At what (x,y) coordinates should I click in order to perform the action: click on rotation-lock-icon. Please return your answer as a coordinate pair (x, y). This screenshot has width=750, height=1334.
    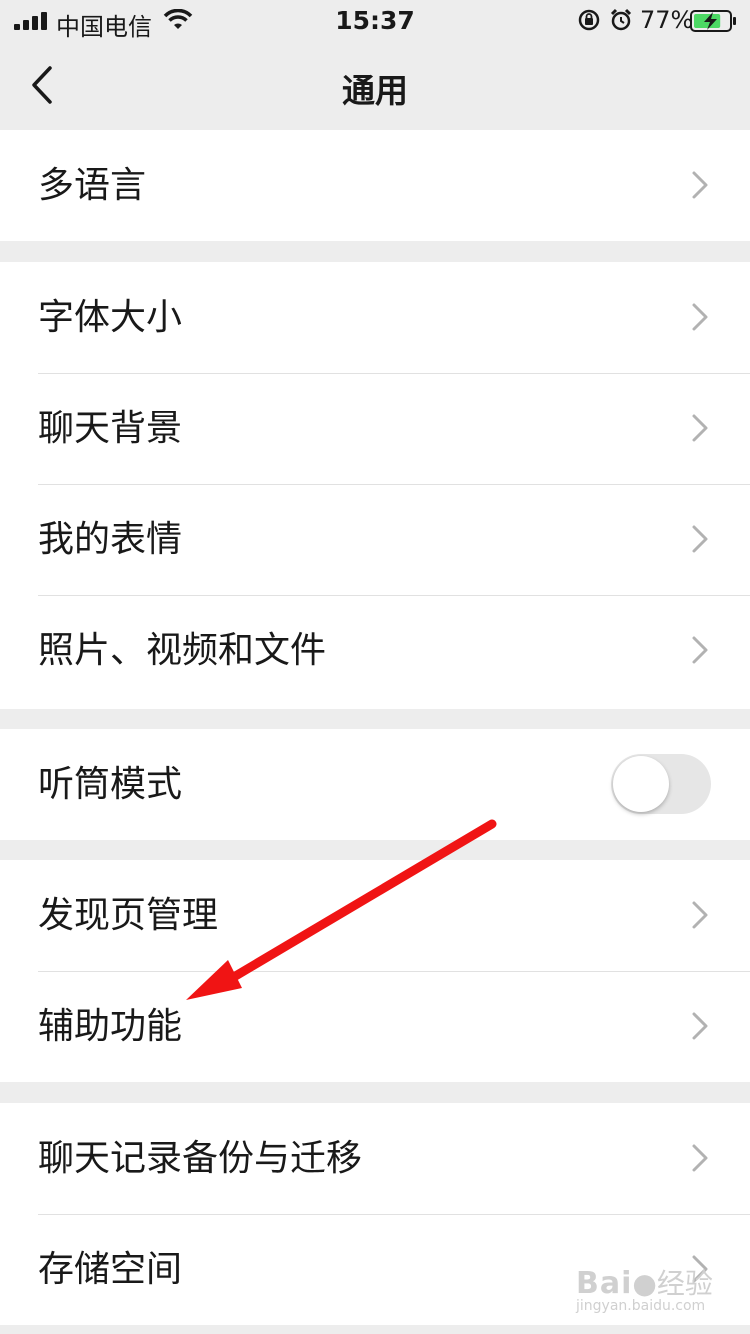
    Looking at the image, I should click on (589, 20).